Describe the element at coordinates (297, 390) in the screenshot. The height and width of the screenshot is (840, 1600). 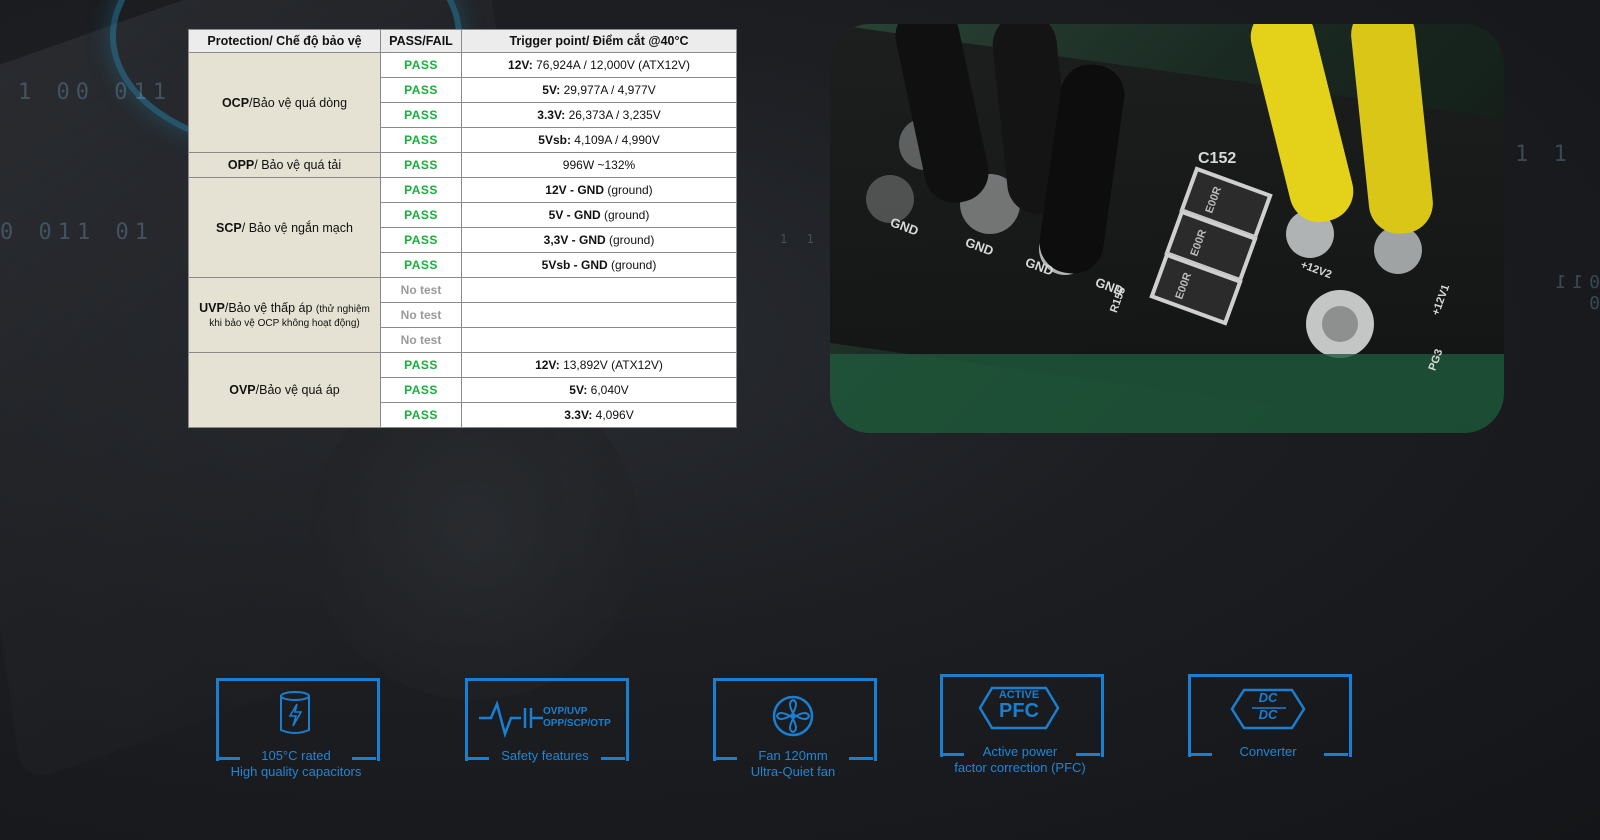
I see `group-label: /Bảo vệ quá áp` at that location.